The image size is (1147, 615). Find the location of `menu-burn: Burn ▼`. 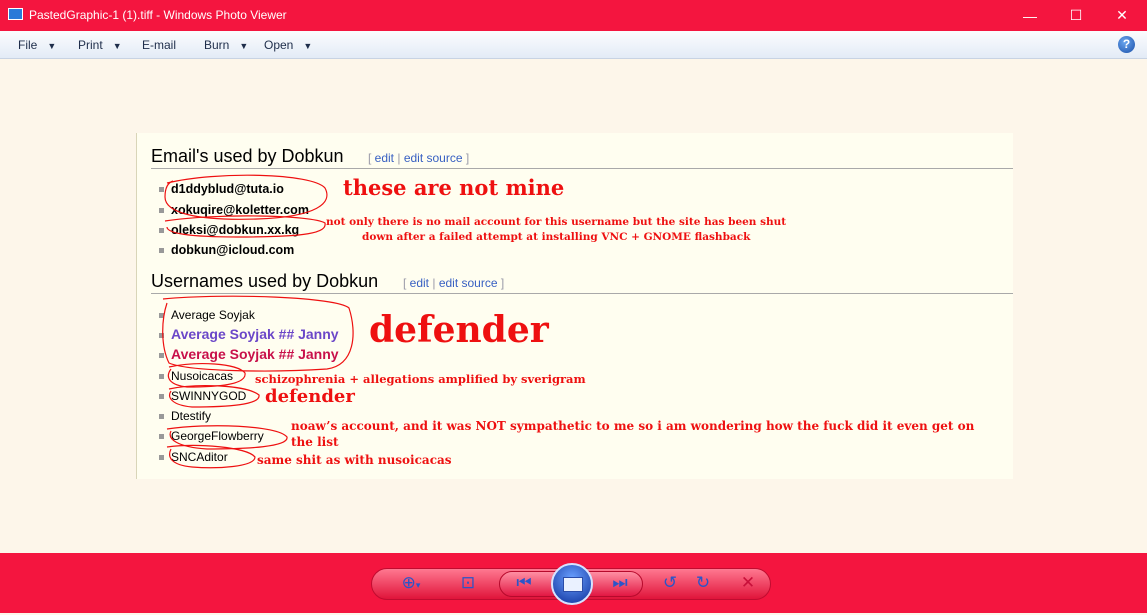

menu-burn: Burn ▼ is located at coordinates (226, 45).